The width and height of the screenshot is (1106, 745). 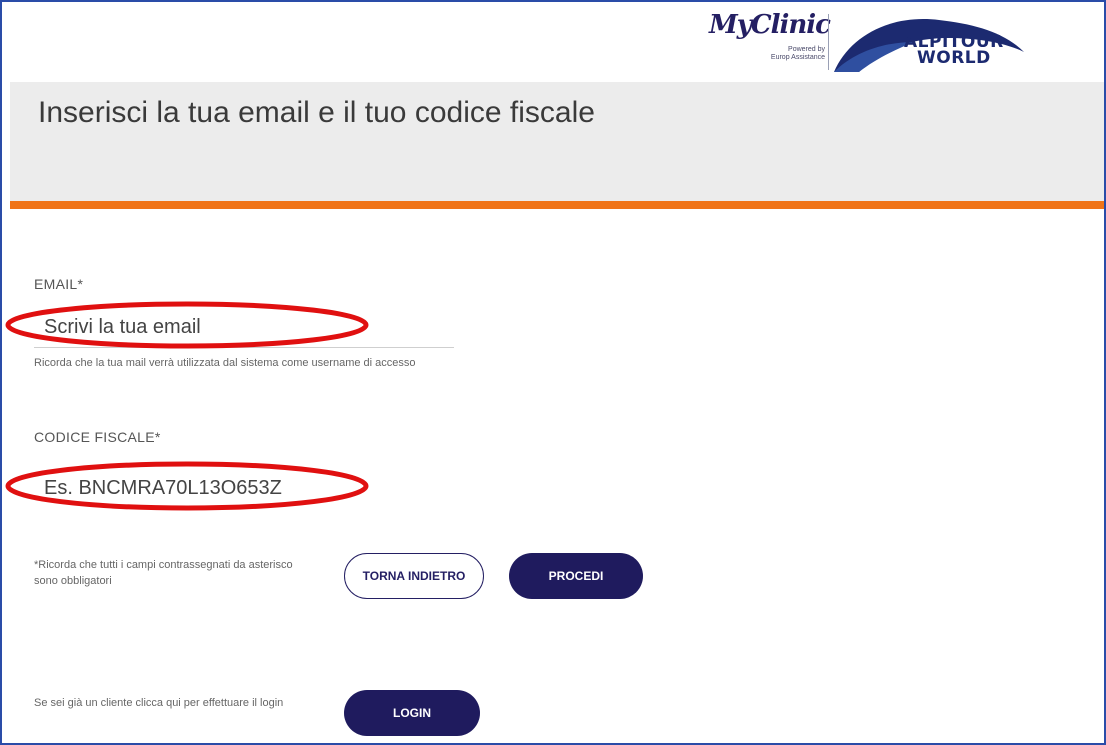 I want to click on alpitour-logo-text: ALPITOUR WORLD, so click(x=954, y=51).